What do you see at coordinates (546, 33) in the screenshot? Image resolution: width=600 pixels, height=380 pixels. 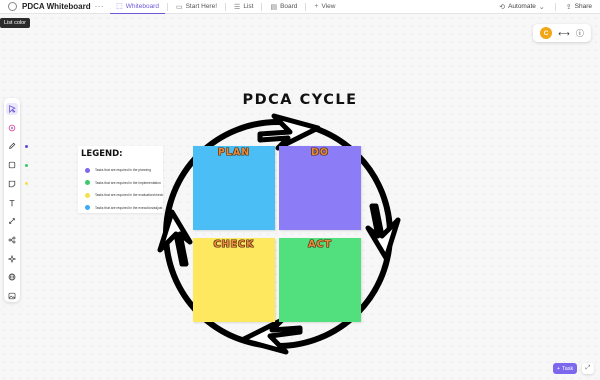 I see `avatar: C` at bounding box center [546, 33].